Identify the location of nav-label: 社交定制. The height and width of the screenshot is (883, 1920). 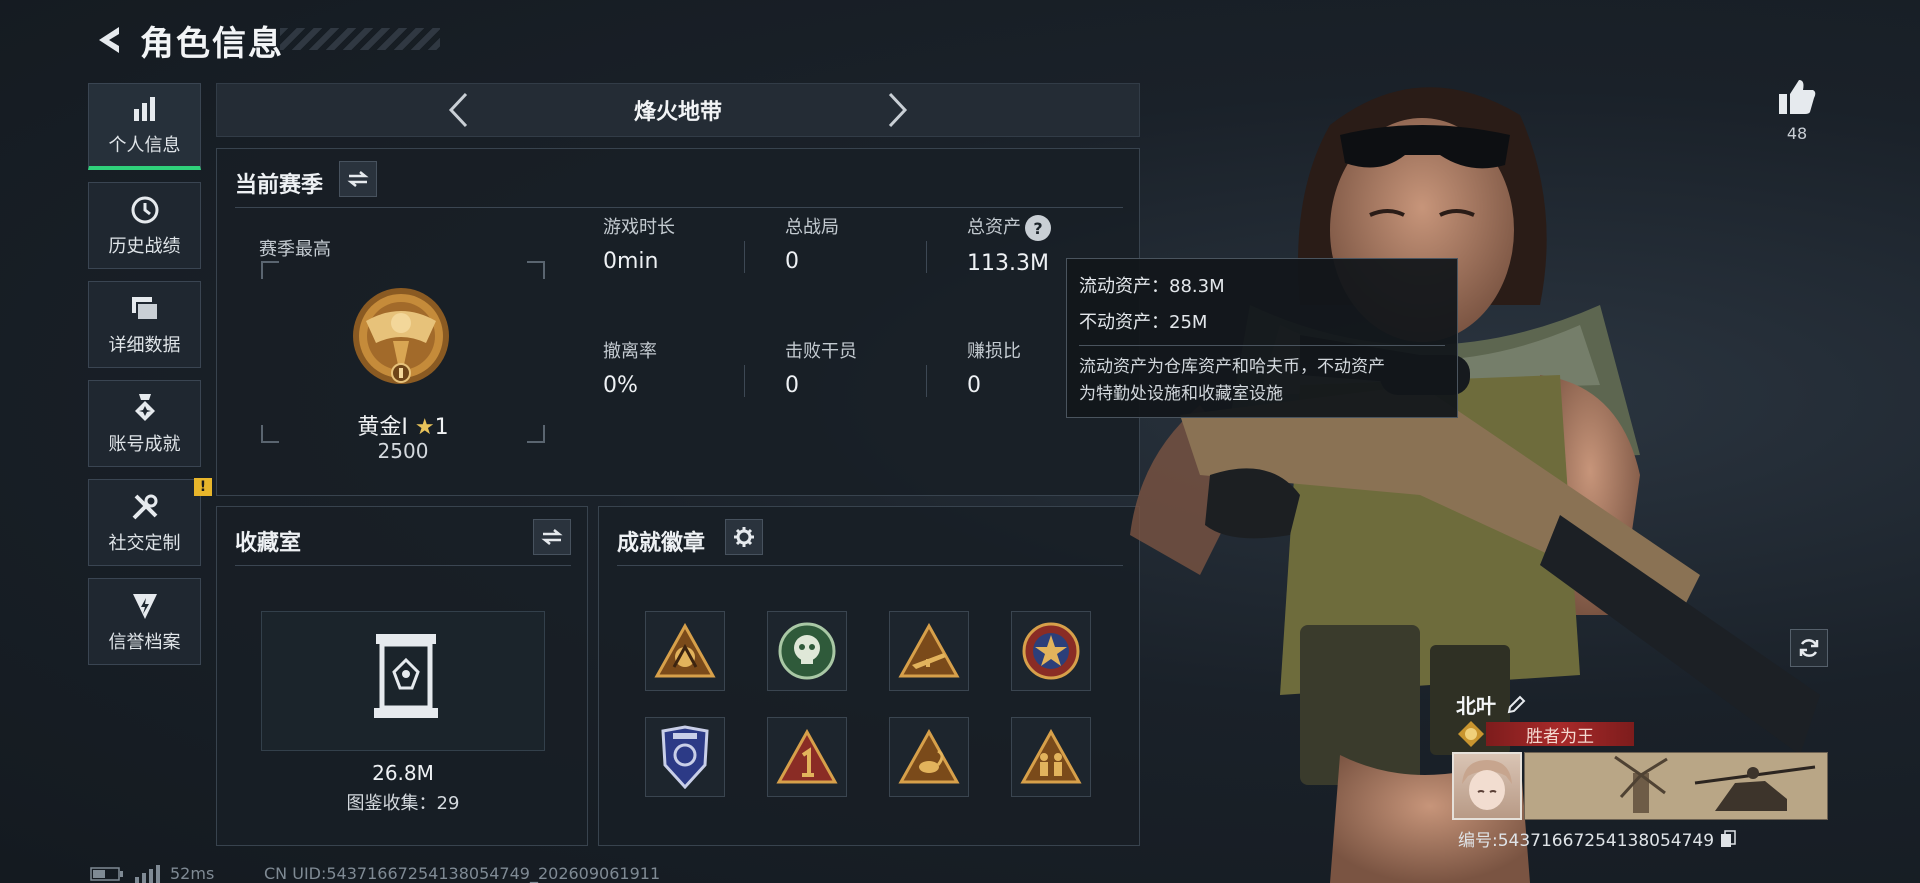
(144, 543).